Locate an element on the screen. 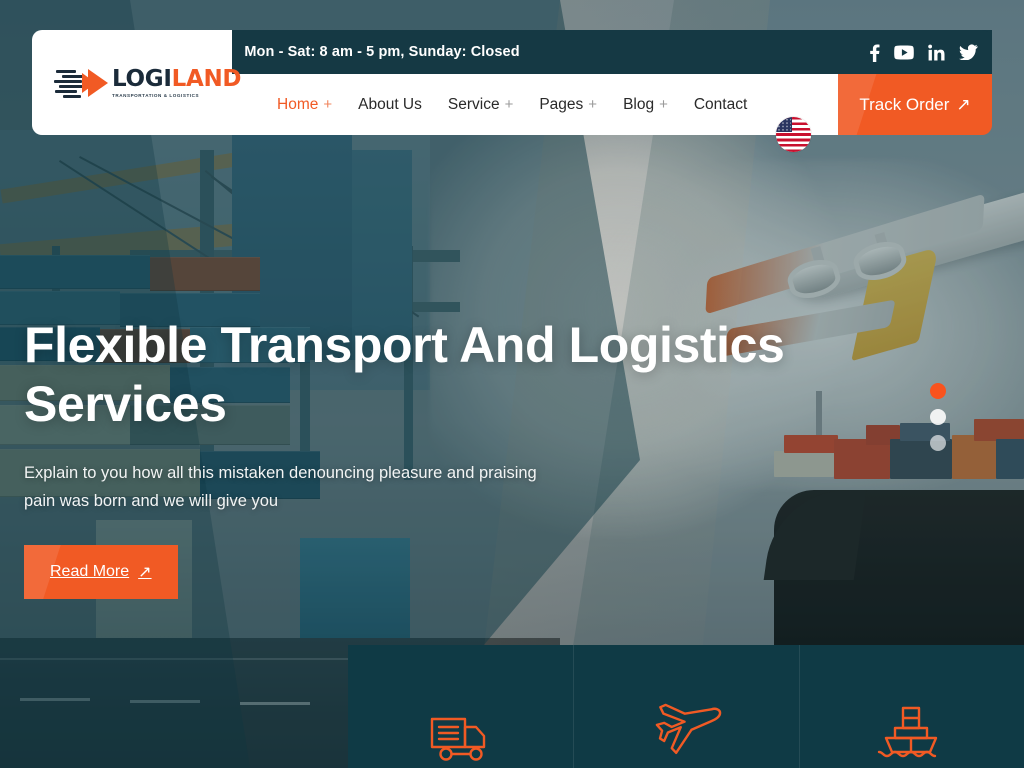 The height and width of the screenshot is (768, 1024). service-card-ocean-freight is located at coordinates (911, 706).